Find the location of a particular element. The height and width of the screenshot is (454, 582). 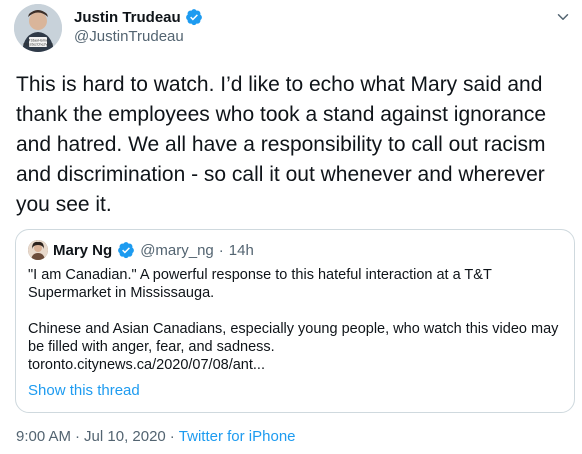

quoted-author-avatar is located at coordinates (38, 250).